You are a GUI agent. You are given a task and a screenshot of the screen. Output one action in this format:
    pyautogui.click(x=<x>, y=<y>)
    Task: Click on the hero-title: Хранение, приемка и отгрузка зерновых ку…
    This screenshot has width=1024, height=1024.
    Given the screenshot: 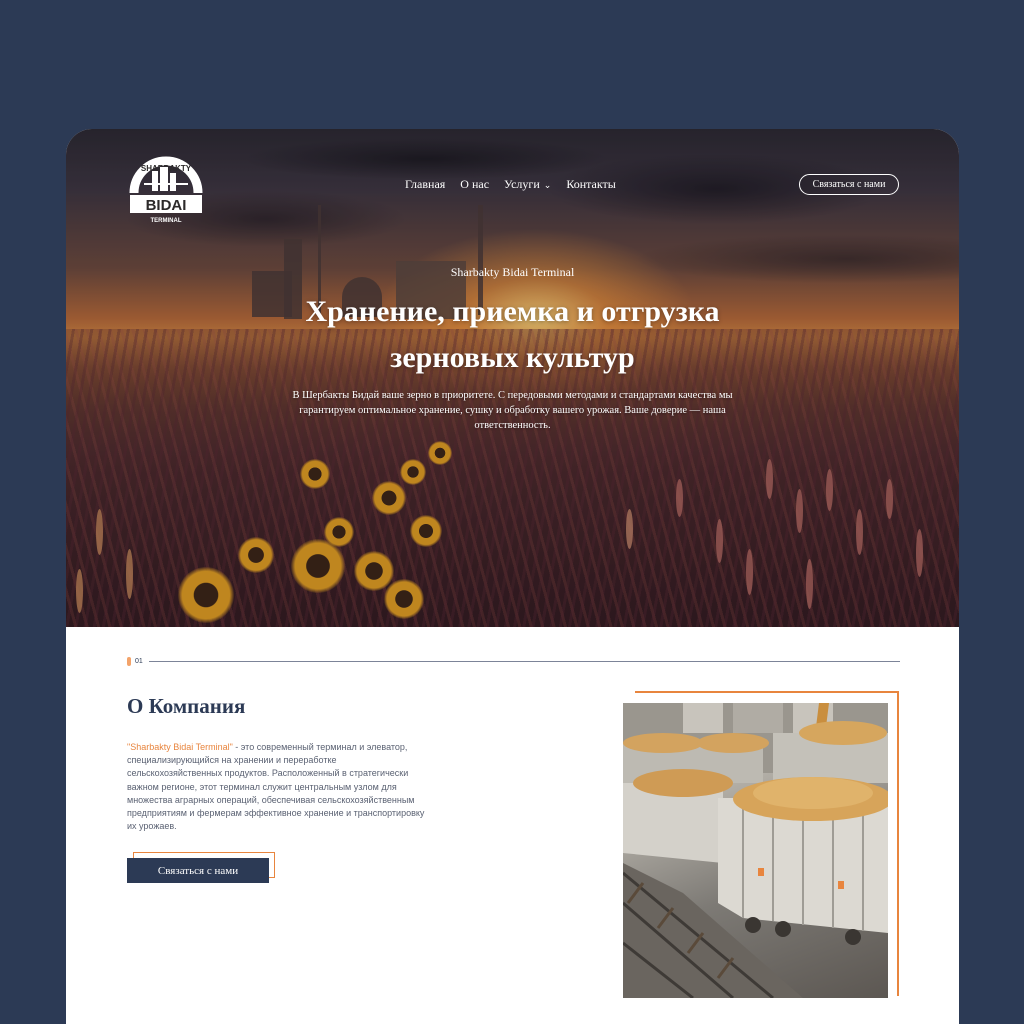 What is the action you would take?
    pyautogui.click(x=512, y=335)
    